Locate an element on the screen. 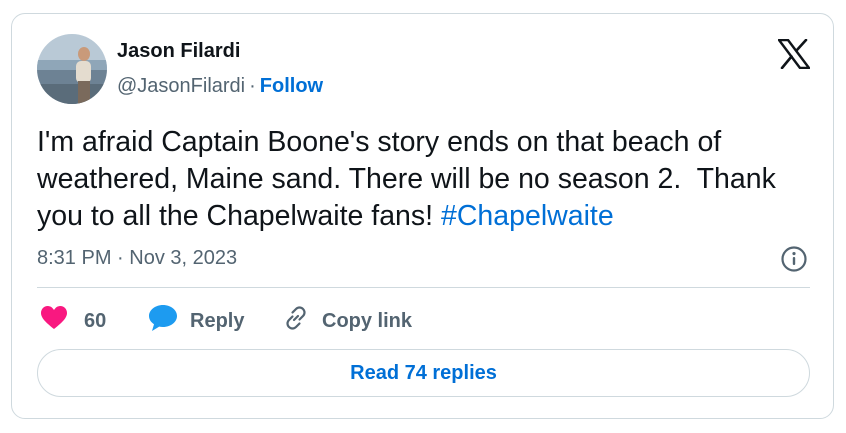  tweet-time: 8:31 PM is located at coordinates (74, 258).